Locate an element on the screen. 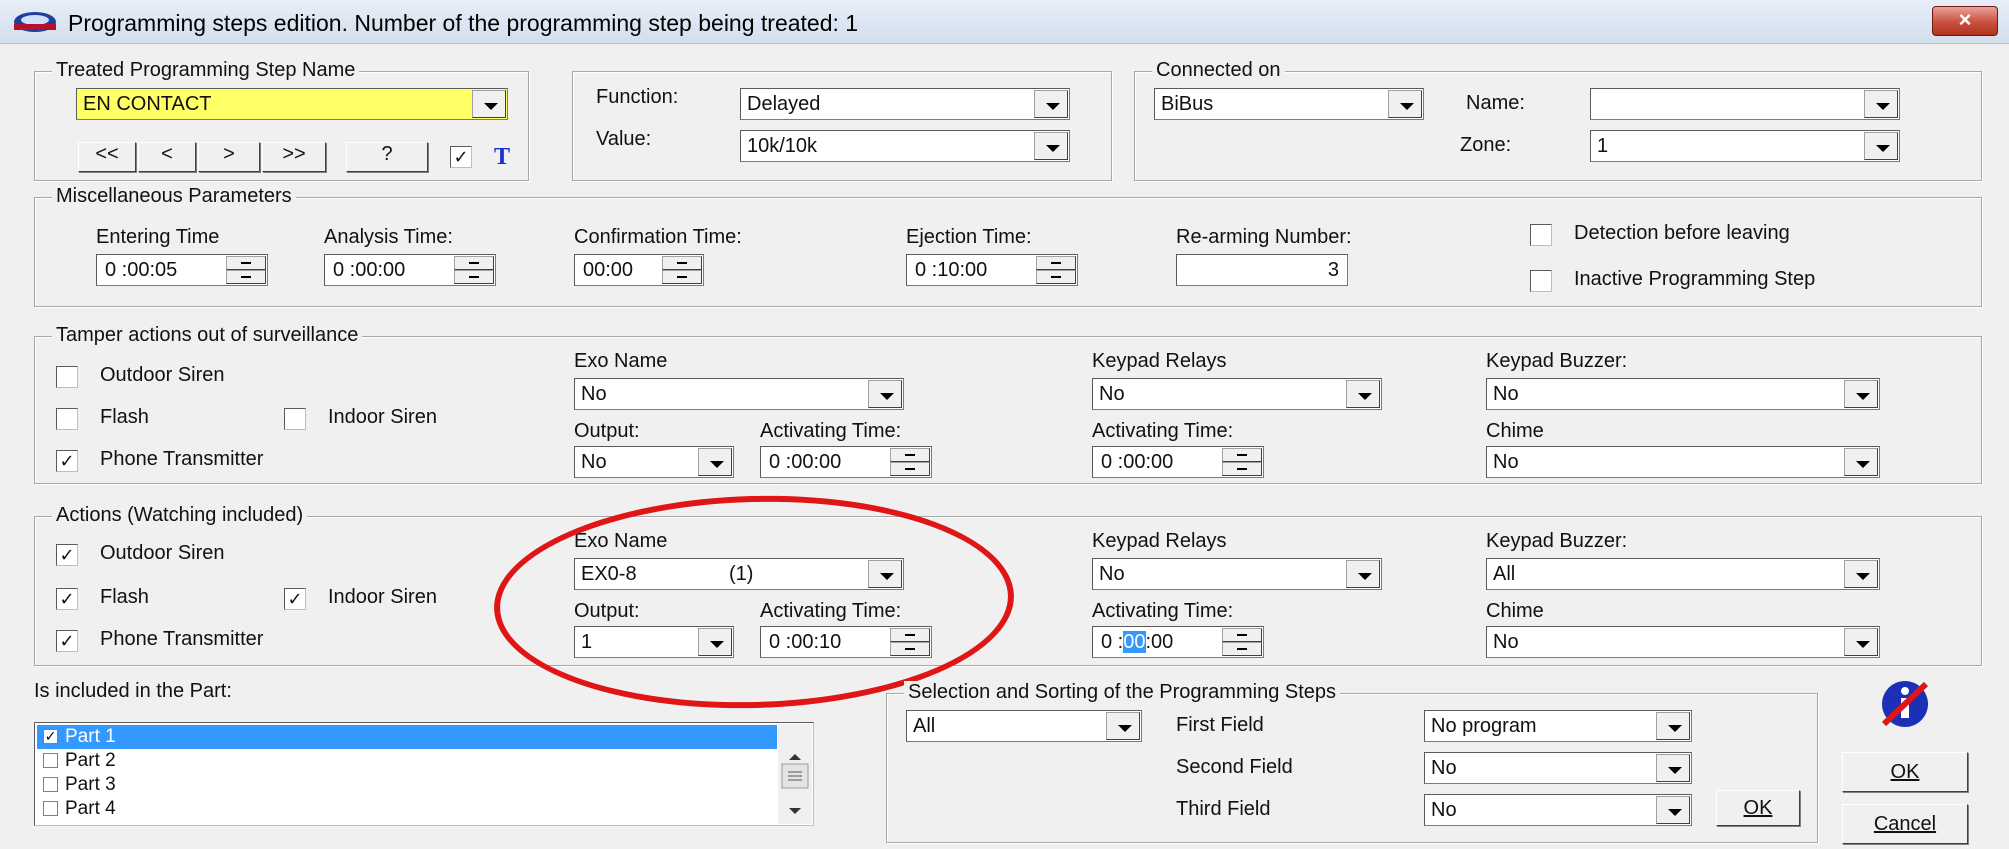  tamper-output-combo: No is located at coordinates (654, 462).